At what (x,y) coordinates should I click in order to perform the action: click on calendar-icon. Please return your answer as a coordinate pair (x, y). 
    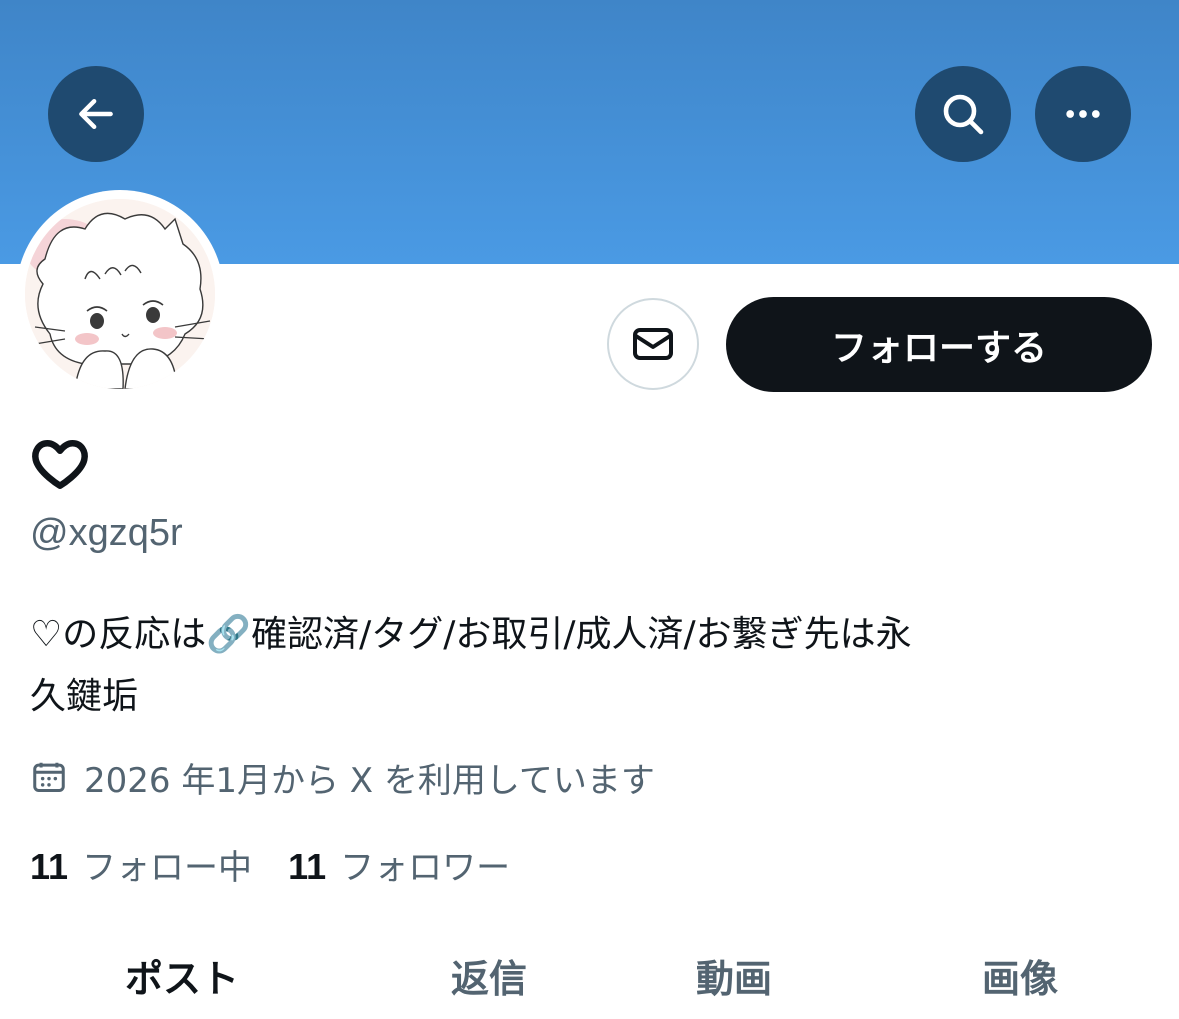
    Looking at the image, I should click on (49, 777).